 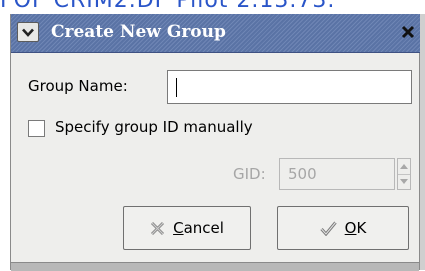 What do you see at coordinates (203, 228) in the screenshot?
I see `cancel-label-rest: ancel` at bounding box center [203, 228].